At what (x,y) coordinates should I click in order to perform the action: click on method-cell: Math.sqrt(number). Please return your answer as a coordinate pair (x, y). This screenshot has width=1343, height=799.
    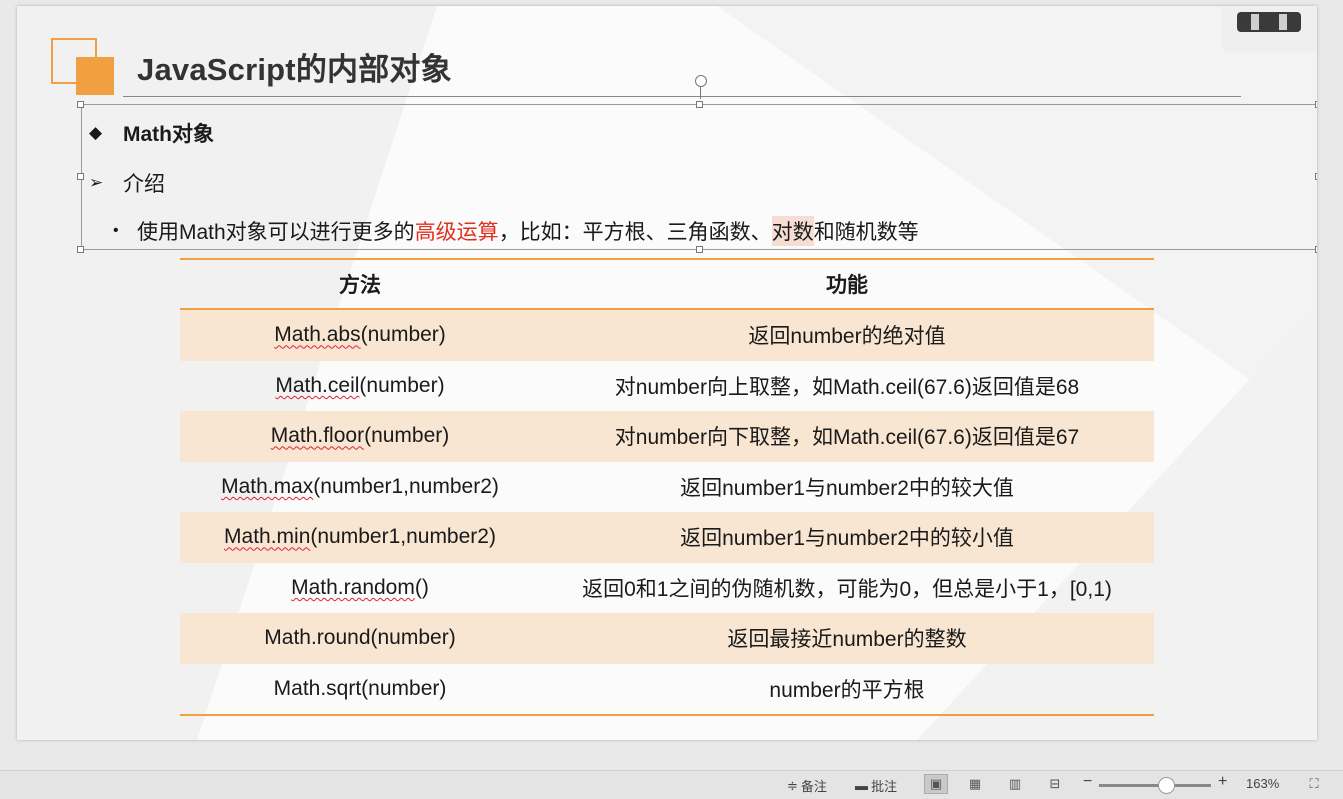
    Looking at the image, I should click on (360, 689).